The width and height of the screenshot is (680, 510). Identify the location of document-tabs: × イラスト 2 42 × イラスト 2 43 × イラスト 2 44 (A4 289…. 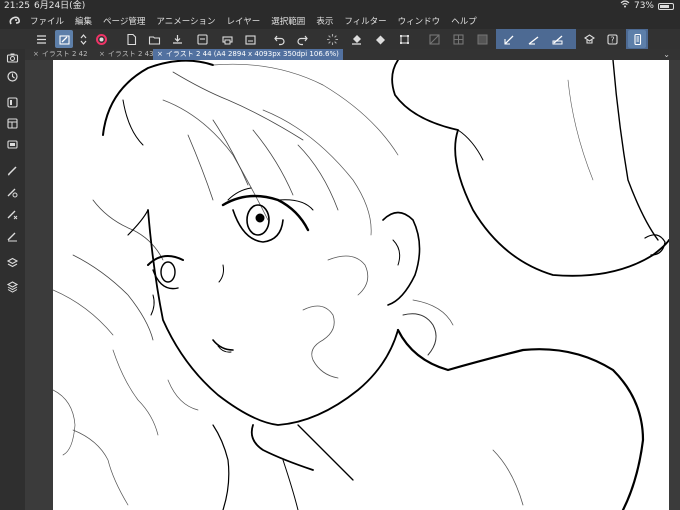
(352, 54).